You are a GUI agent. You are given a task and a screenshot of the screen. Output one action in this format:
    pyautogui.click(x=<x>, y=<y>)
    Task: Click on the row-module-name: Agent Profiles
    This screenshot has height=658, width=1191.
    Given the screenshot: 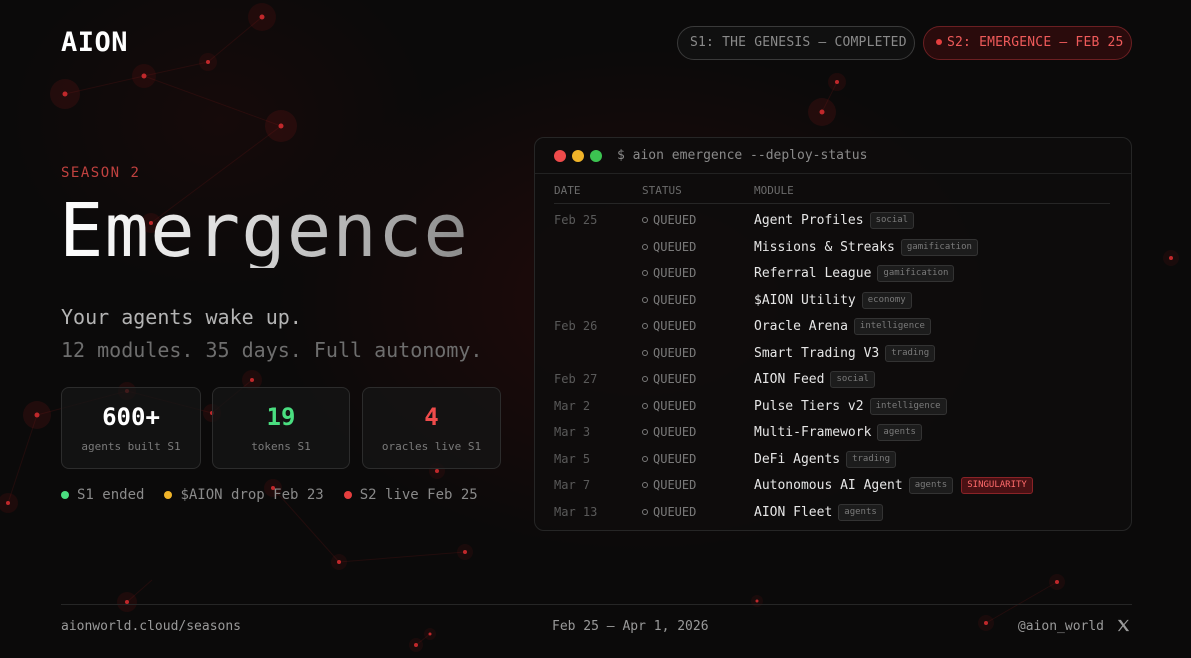 What is the action you would take?
    pyautogui.click(x=809, y=220)
    